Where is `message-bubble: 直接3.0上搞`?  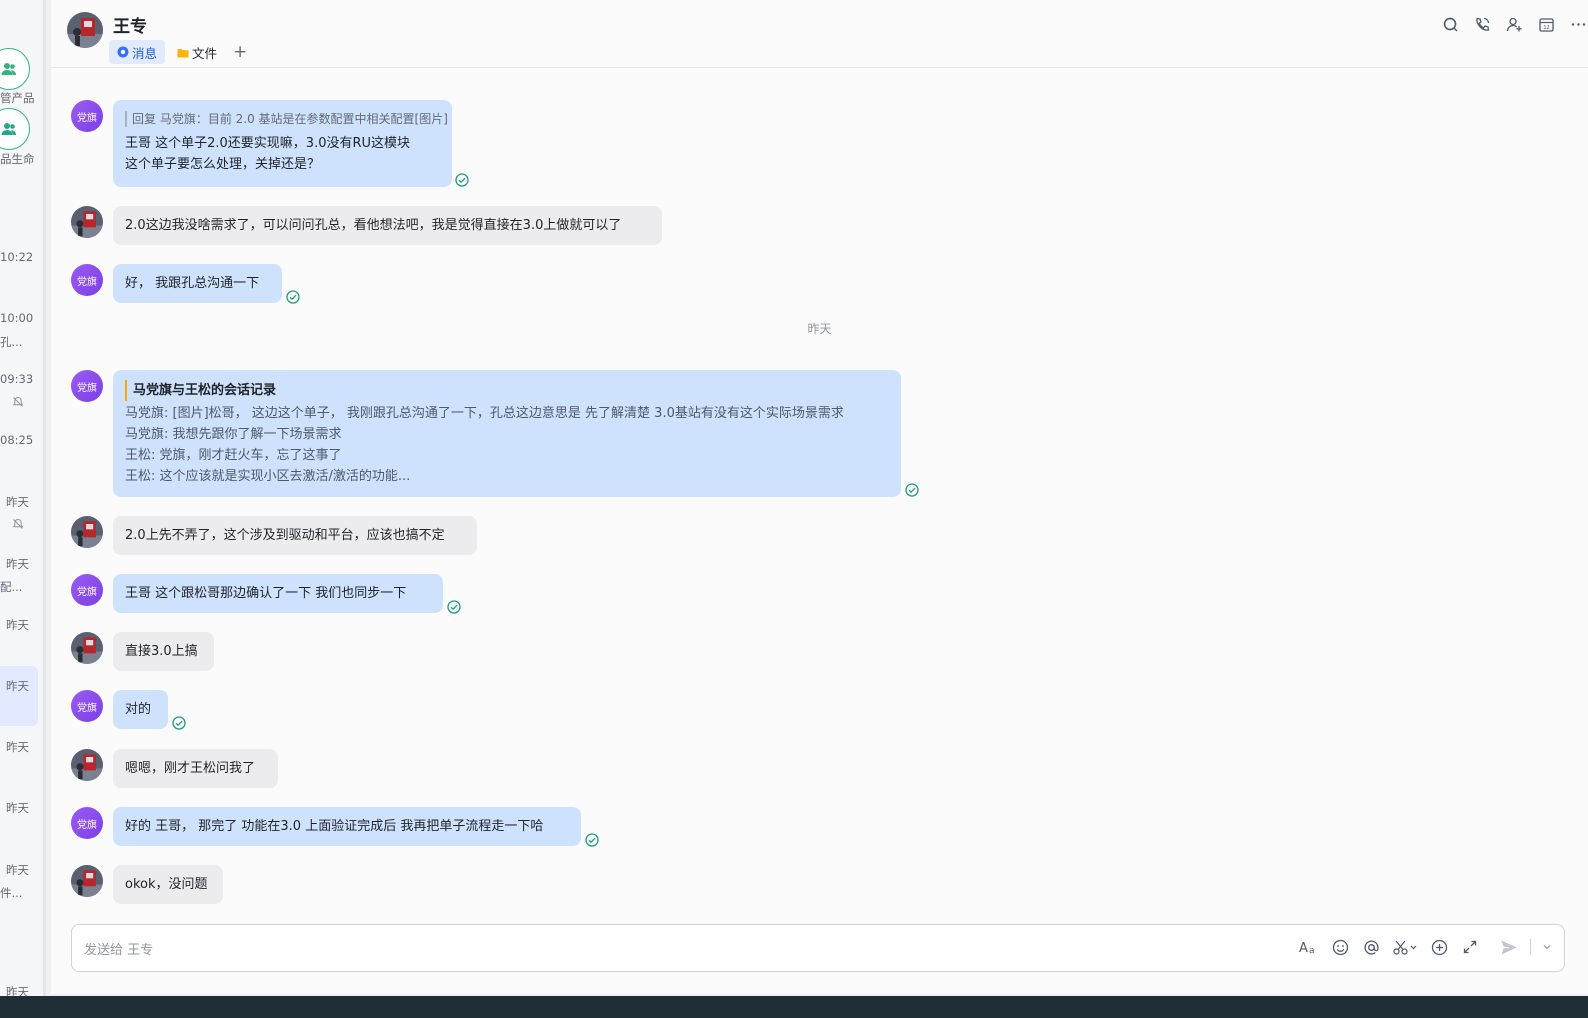 message-bubble: 直接3.0上搞 is located at coordinates (163, 651).